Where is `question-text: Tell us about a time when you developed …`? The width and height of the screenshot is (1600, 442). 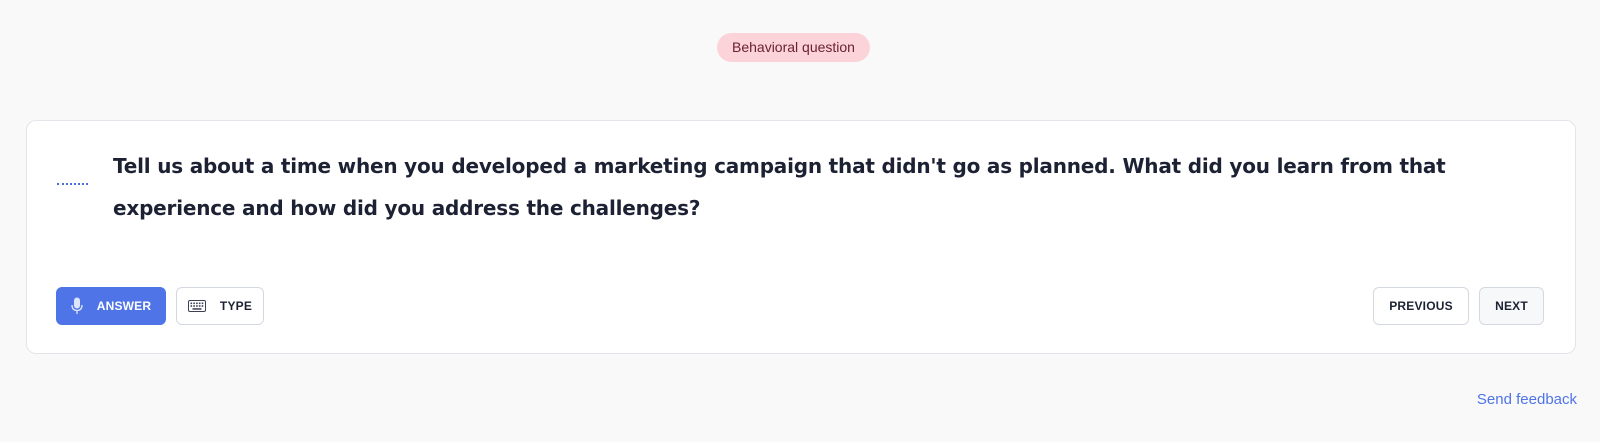
question-text: Tell us about a time when you developed … is located at coordinates (779, 187).